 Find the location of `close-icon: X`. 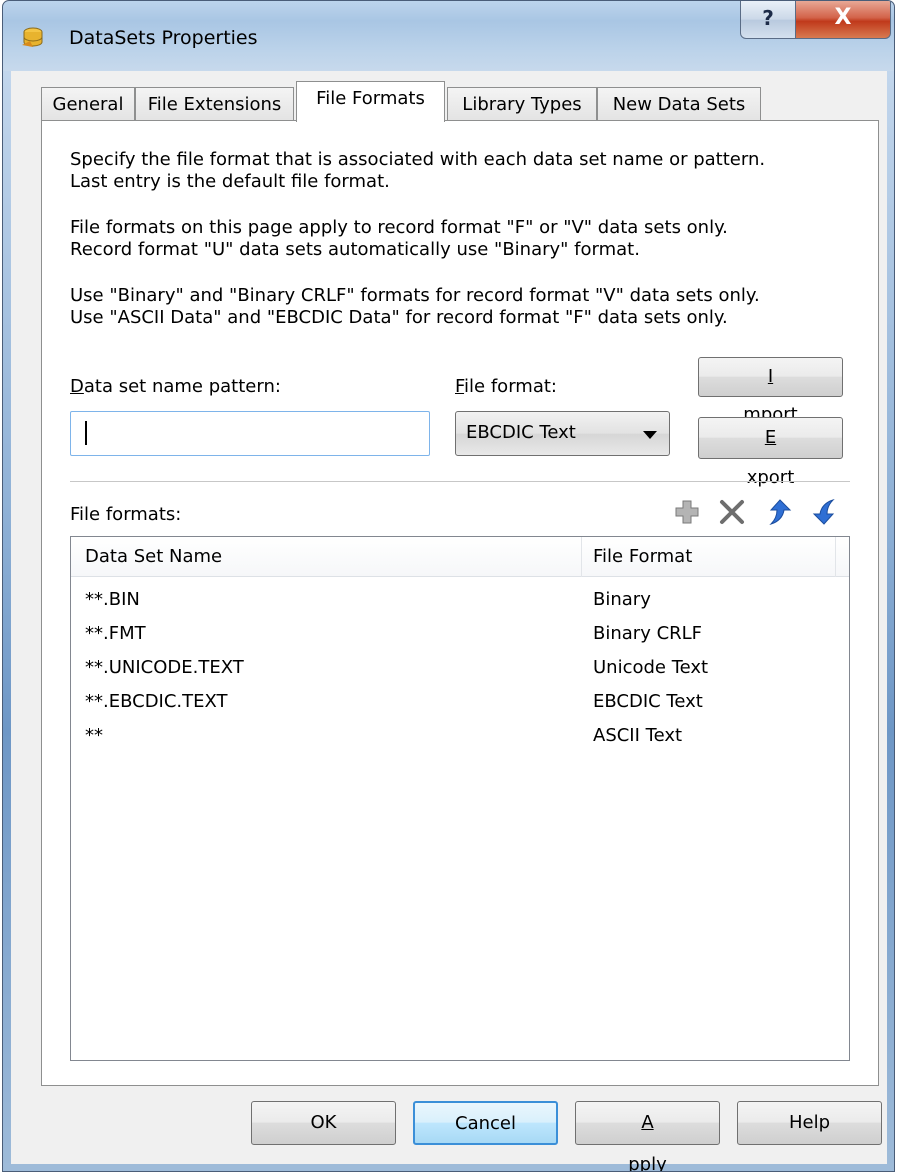

close-icon: X is located at coordinates (843, 17).